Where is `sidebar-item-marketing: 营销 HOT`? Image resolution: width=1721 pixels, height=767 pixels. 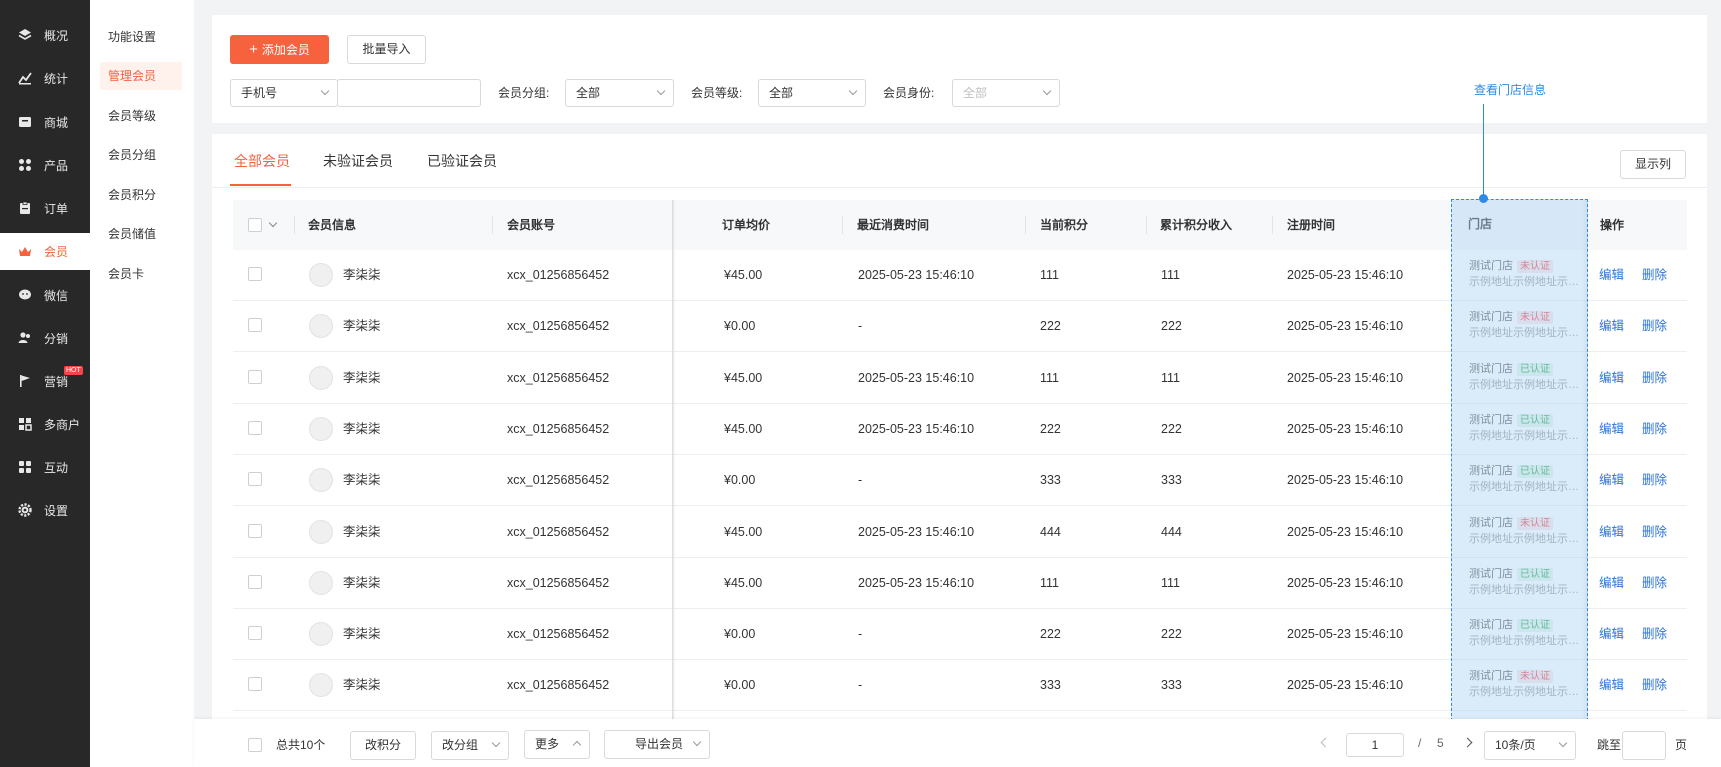 sidebar-item-marketing: 营销 HOT is located at coordinates (45, 381).